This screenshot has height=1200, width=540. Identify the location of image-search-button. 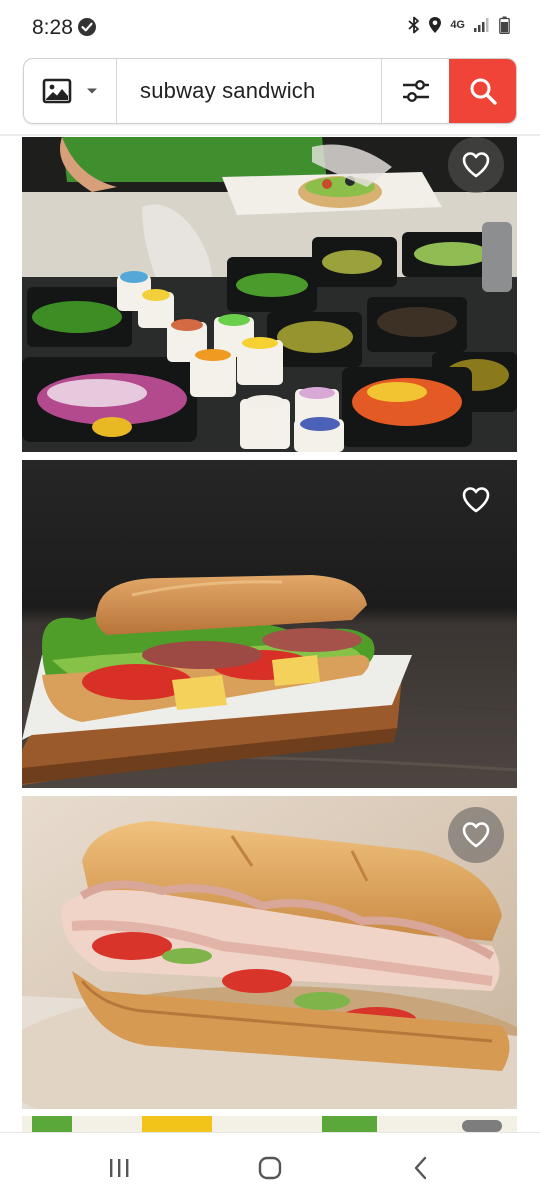
(70, 91).